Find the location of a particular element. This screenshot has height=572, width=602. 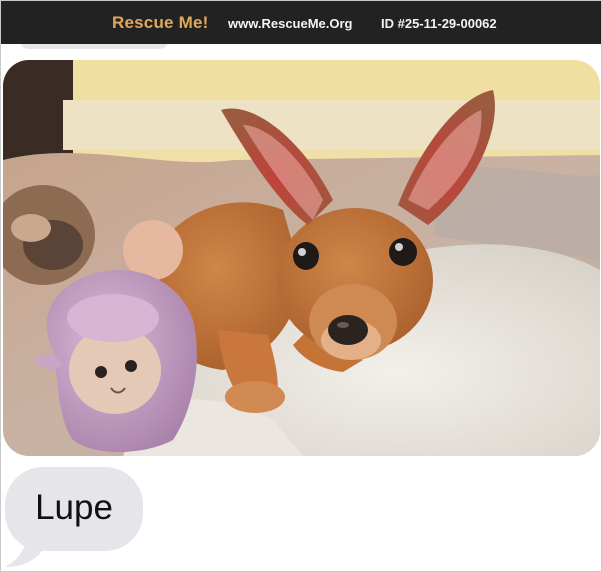

listing-id: ID #25-11-29-00062 is located at coordinates (439, 23).